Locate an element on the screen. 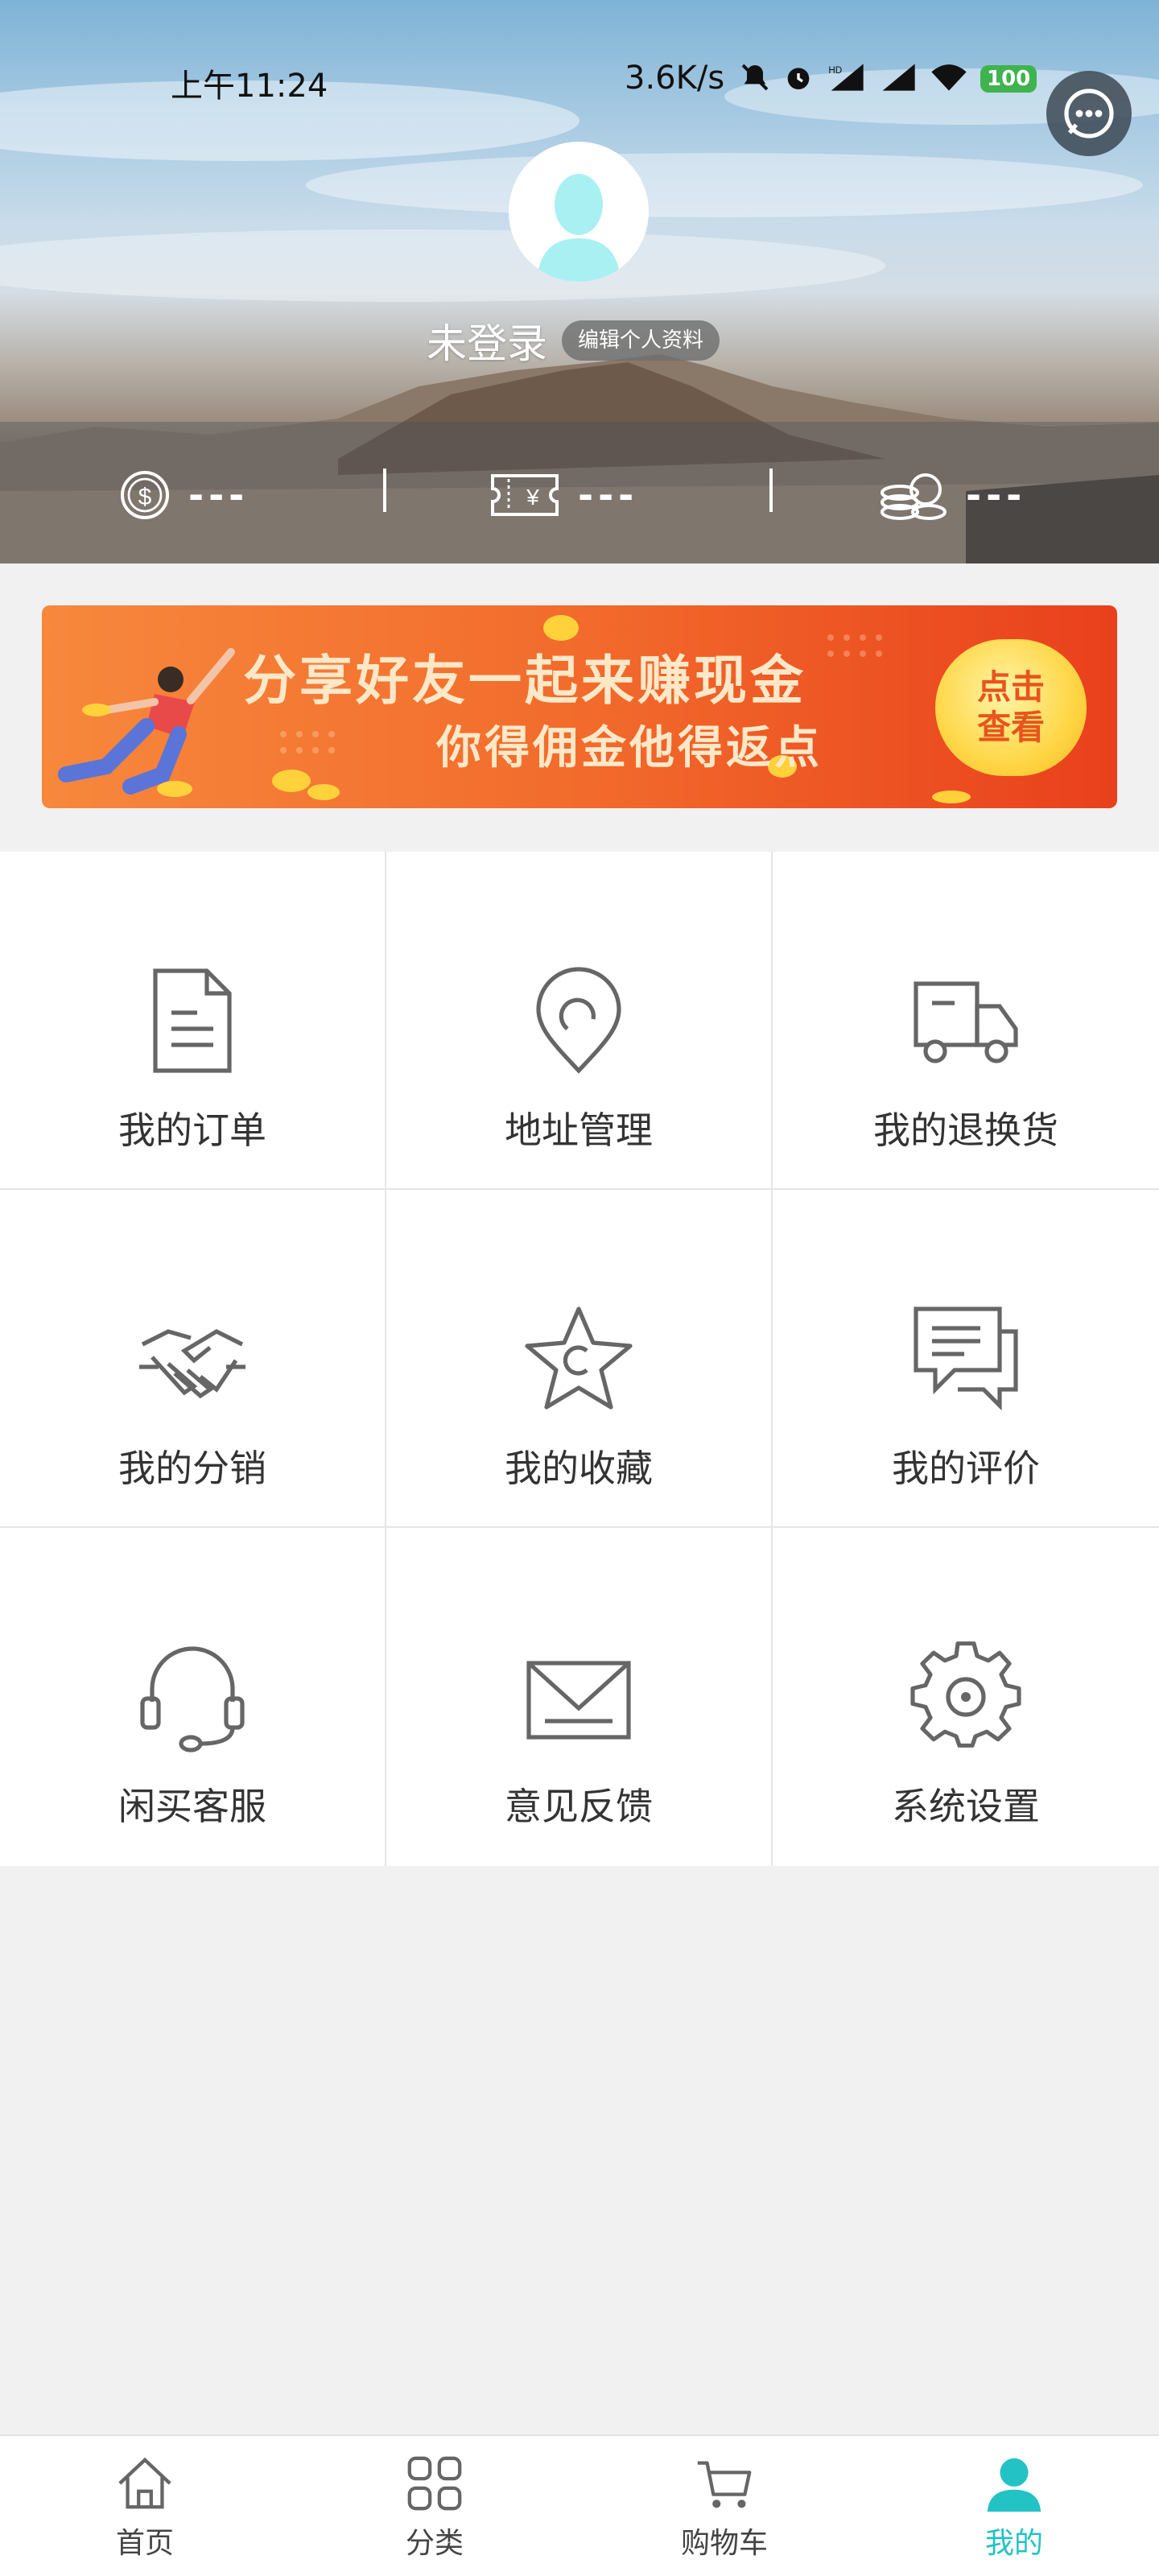  login-status: 未登录 is located at coordinates (487, 340).